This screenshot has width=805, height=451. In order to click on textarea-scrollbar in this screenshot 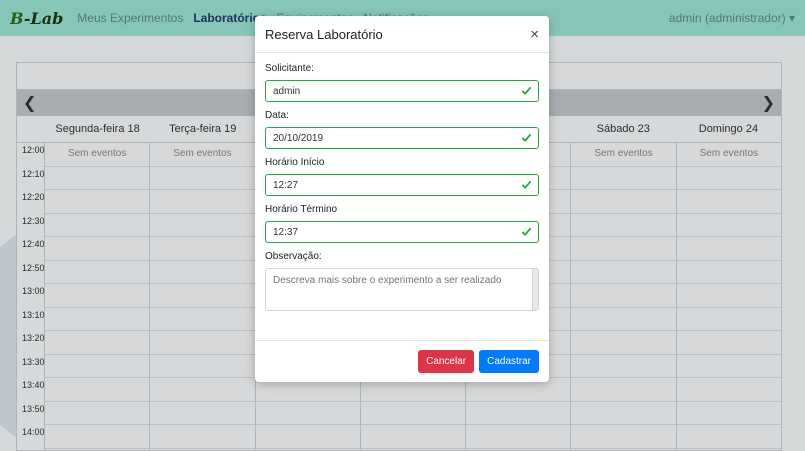, I will do `click(535, 289)`.